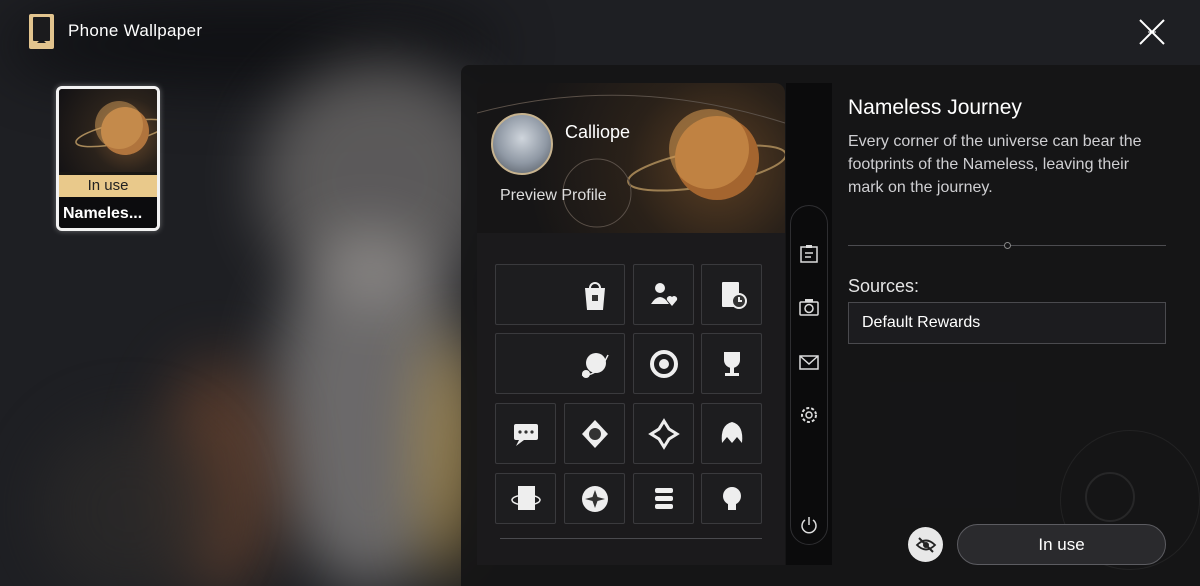 This screenshot has height=586, width=1200. What do you see at coordinates (522, 144) in the screenshot?
I see `avatar` at bounding box center [522, 144].